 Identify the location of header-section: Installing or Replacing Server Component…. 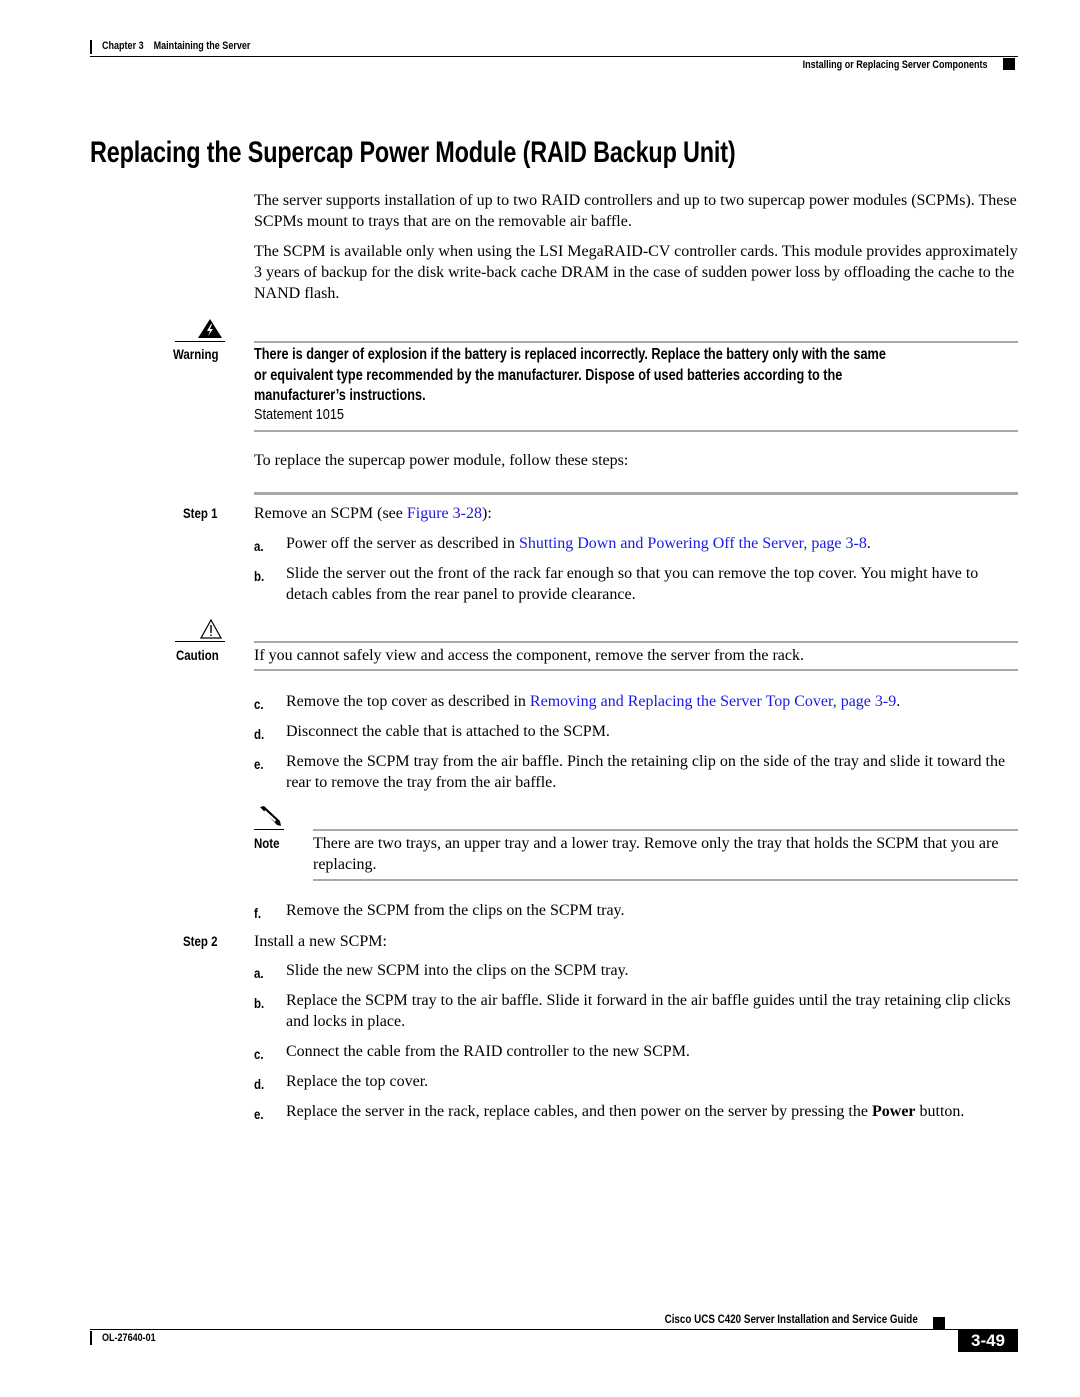
(895, 65).